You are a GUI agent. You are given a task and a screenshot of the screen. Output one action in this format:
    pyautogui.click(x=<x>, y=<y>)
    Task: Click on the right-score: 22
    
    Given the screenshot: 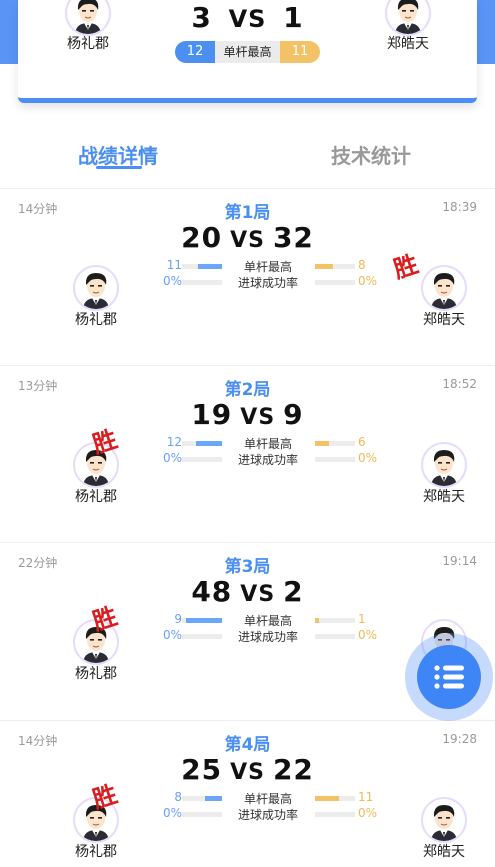 What is the action you would take?
    pyautogui.click(x=293, y=769)
    